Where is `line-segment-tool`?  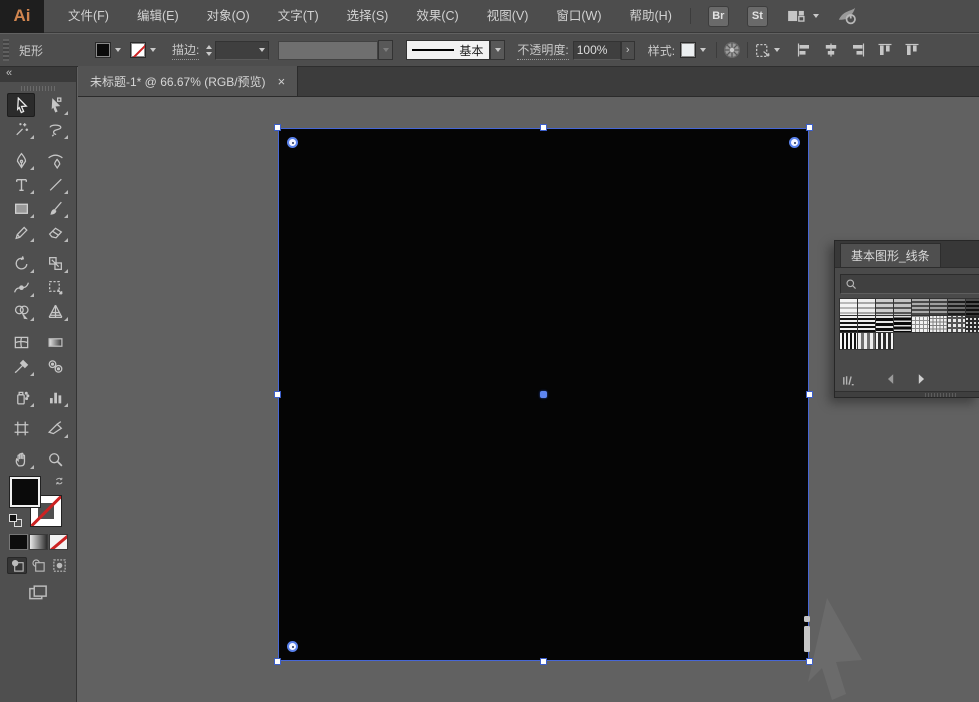 line-segment-tool is located at coordinates (55, 184).